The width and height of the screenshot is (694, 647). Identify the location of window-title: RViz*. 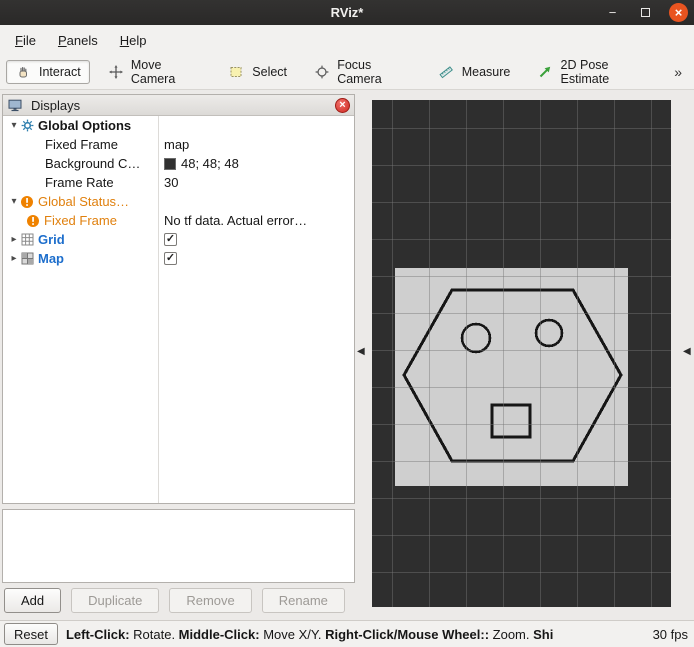
(347, 12).